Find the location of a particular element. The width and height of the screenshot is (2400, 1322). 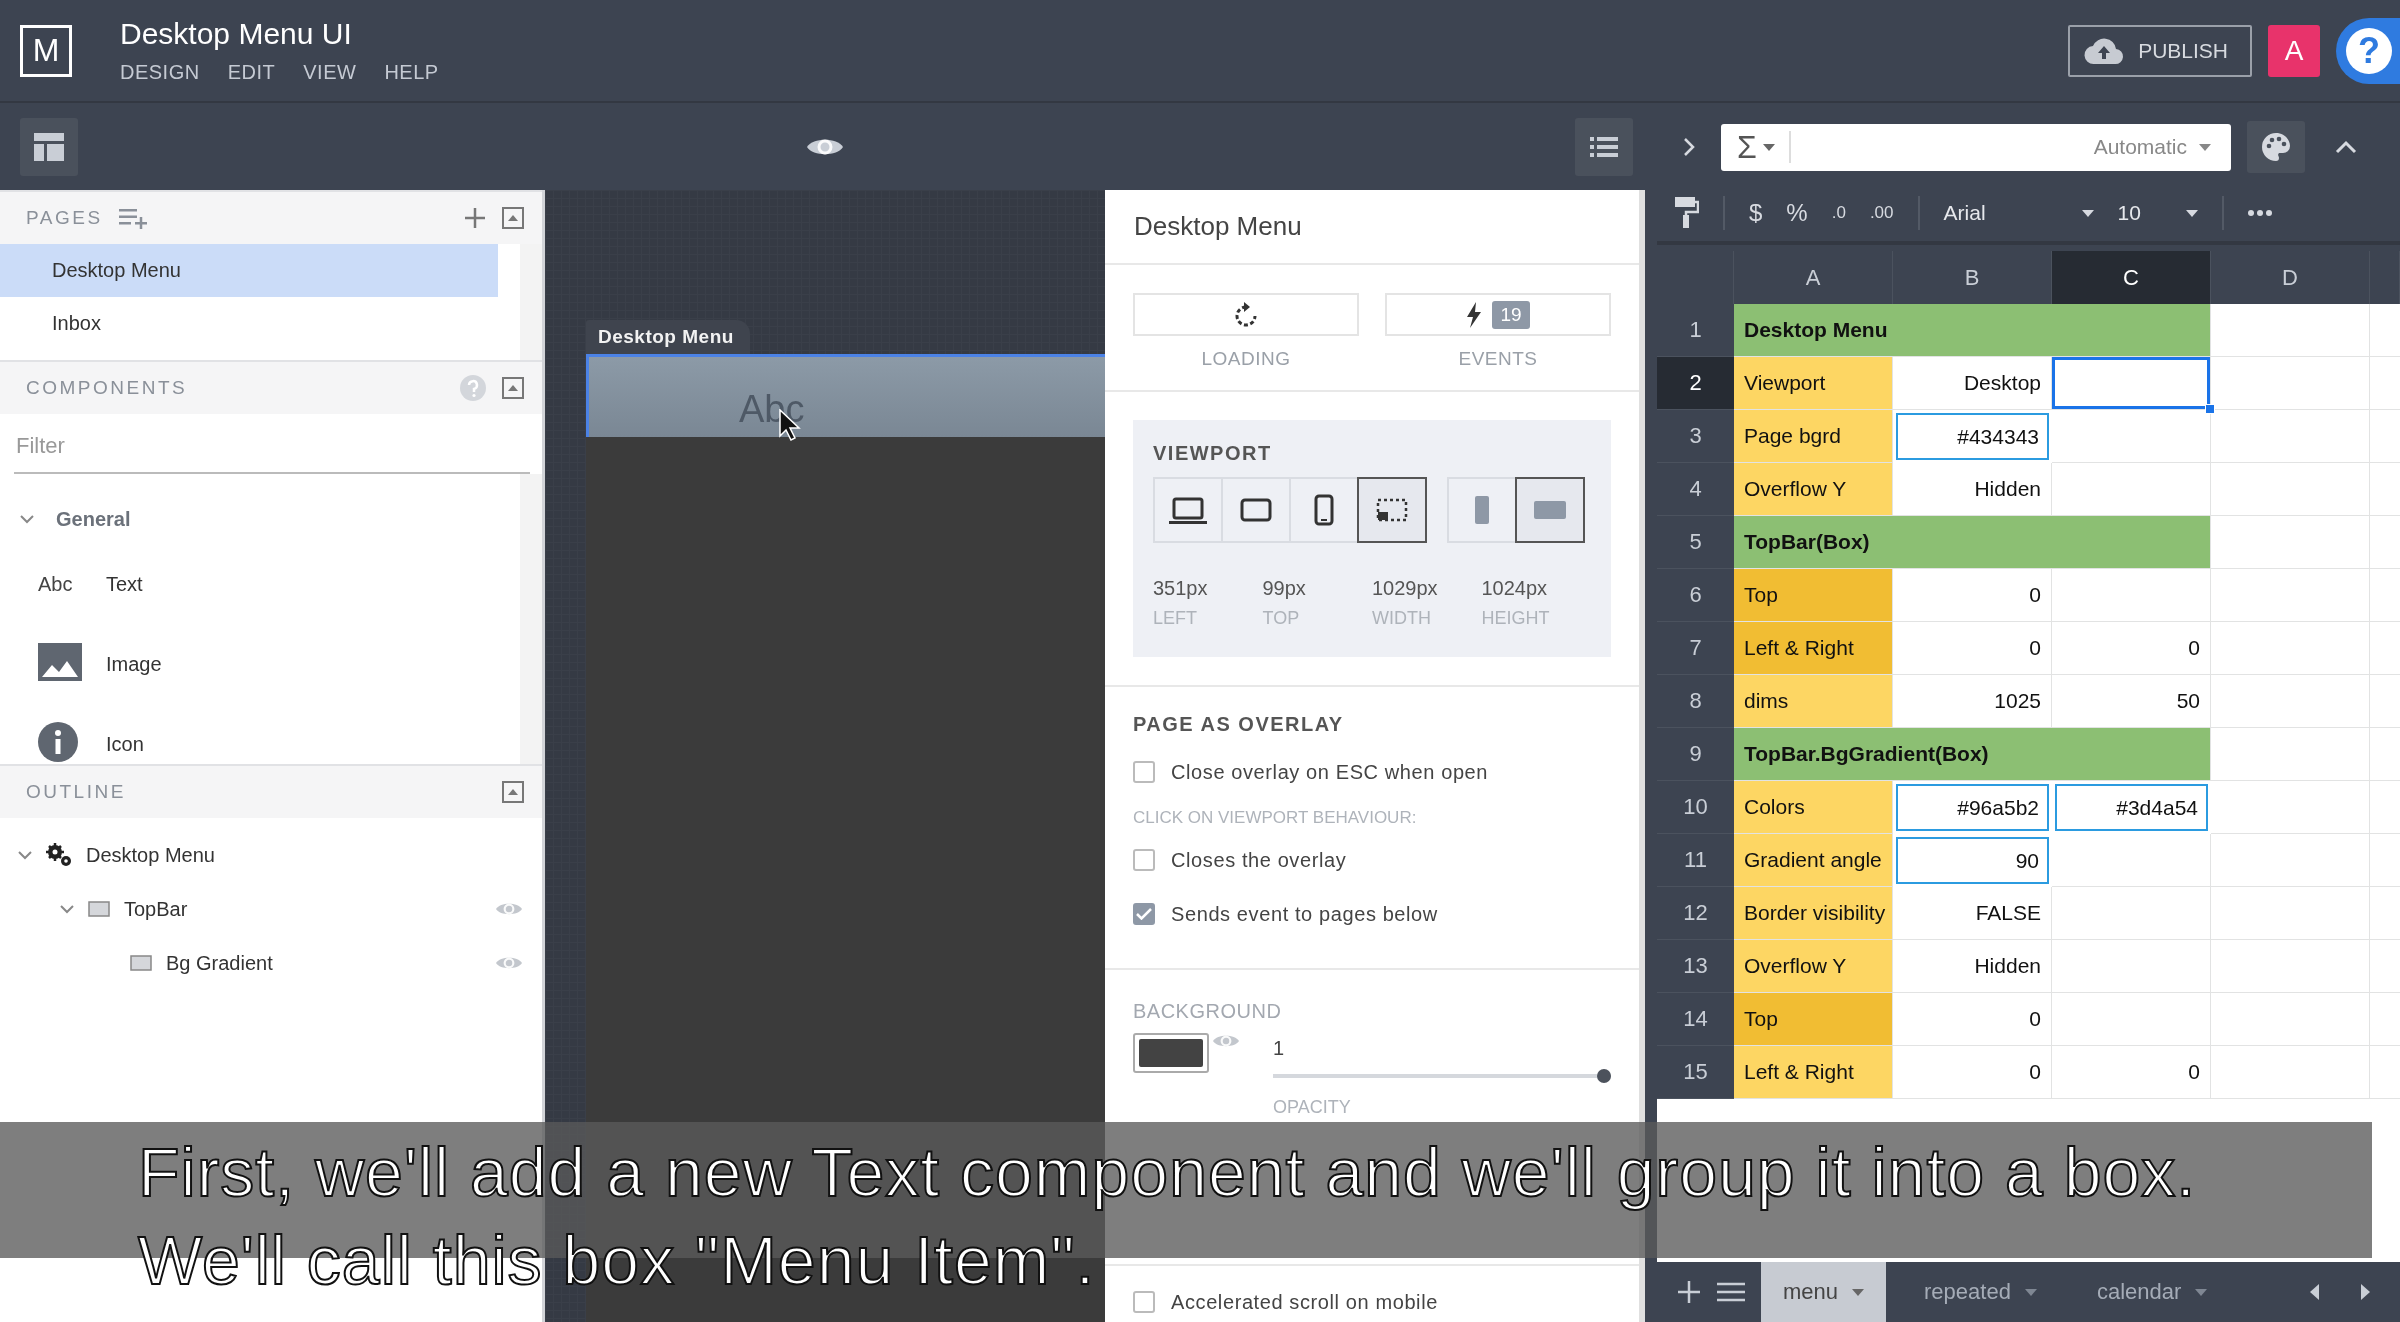

slider-thumb is located at coordinates (1604, 1076).